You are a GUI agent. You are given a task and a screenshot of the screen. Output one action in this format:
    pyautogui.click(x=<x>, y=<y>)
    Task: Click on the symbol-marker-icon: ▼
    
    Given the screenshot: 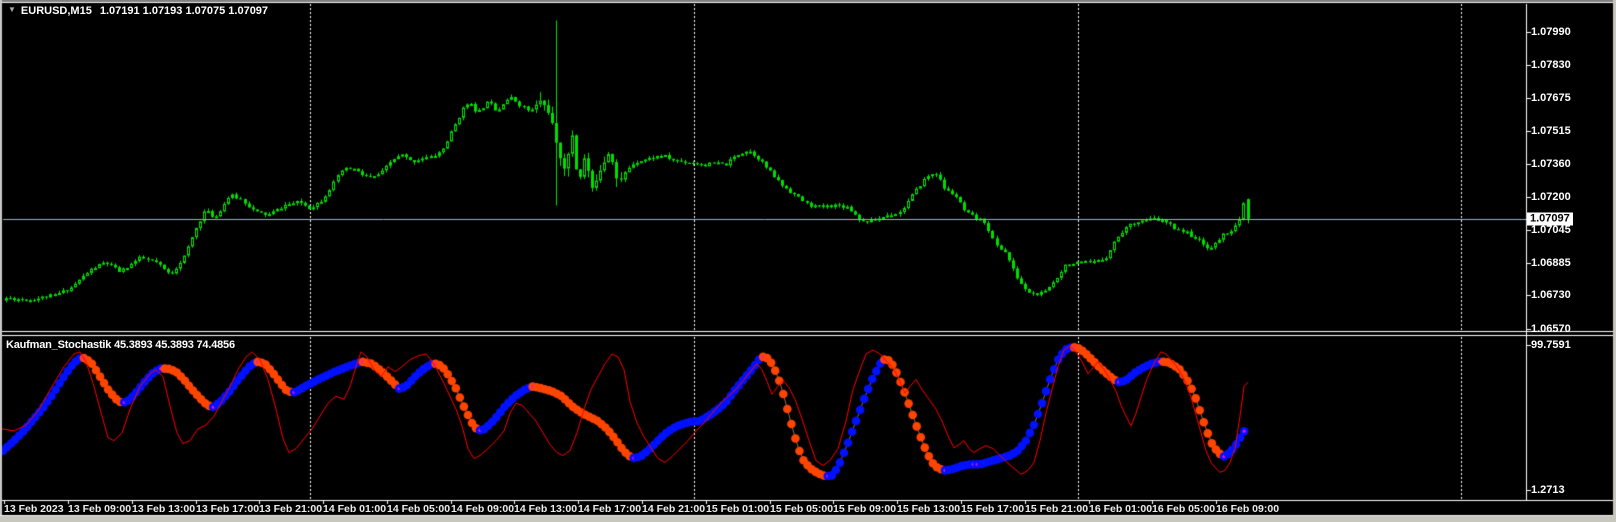 What is the action you would take?
    pyautogui.click(x=12, y=9)
    